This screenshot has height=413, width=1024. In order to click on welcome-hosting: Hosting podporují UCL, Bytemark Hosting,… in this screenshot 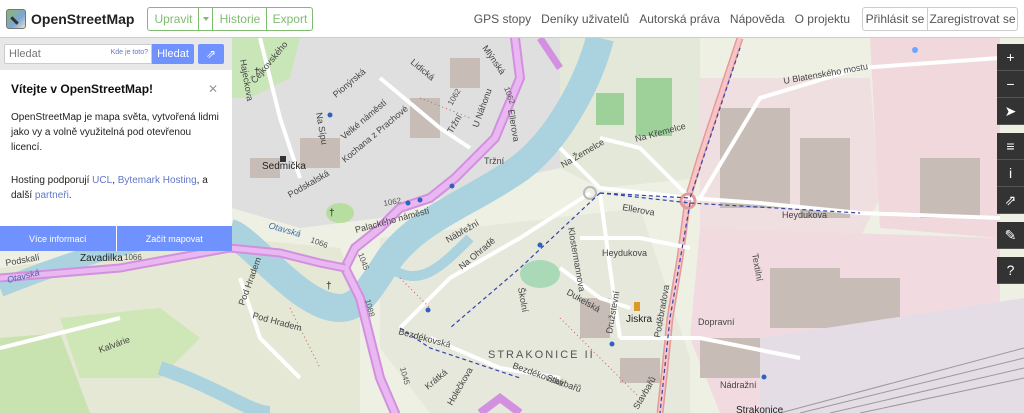, I will do `click(116, 188)`.